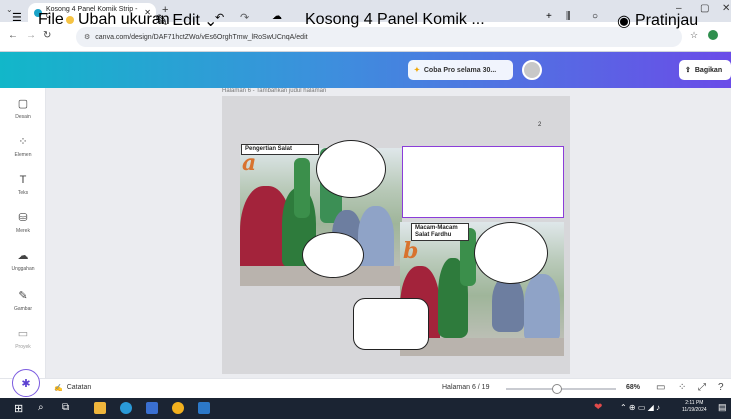 The image size is (731, 419). Describe the element at coordinates (23, 296) in the screenshot. I see `draw-icon: ✎` at that location.